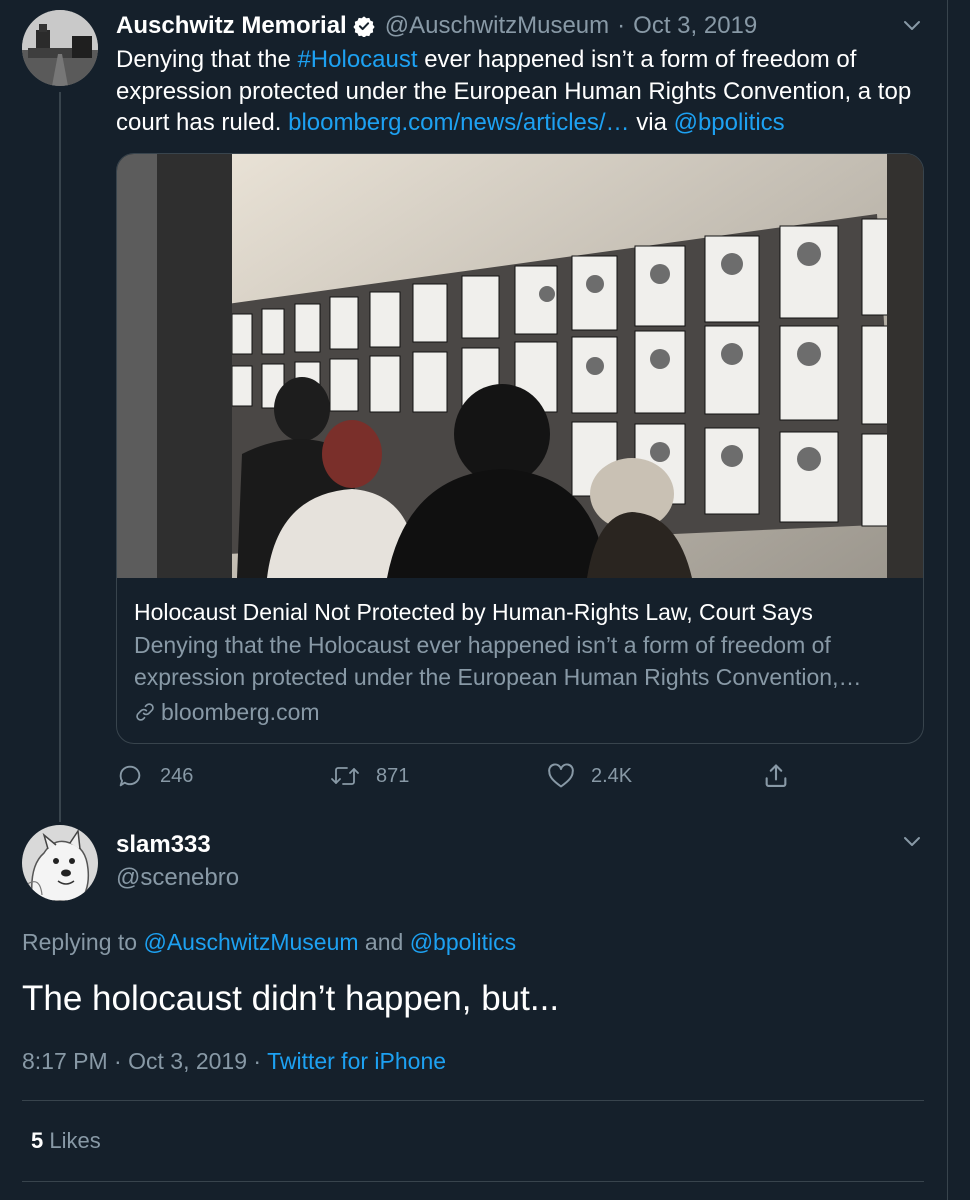  What do you see at coordinates (357, 59) in the screenshot?
I see `hashtag-link: #Holocaust` at bounding box center [357, 59].